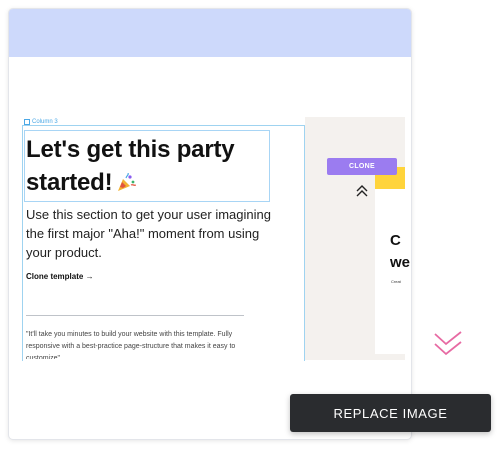 Image resolution: width=500 pixels, height=450 pixels. What do you see at coordinates (151, 166) in the screenshot?
I see `hero-headline: Let's get this party started!` at bounding box center [151, 166].